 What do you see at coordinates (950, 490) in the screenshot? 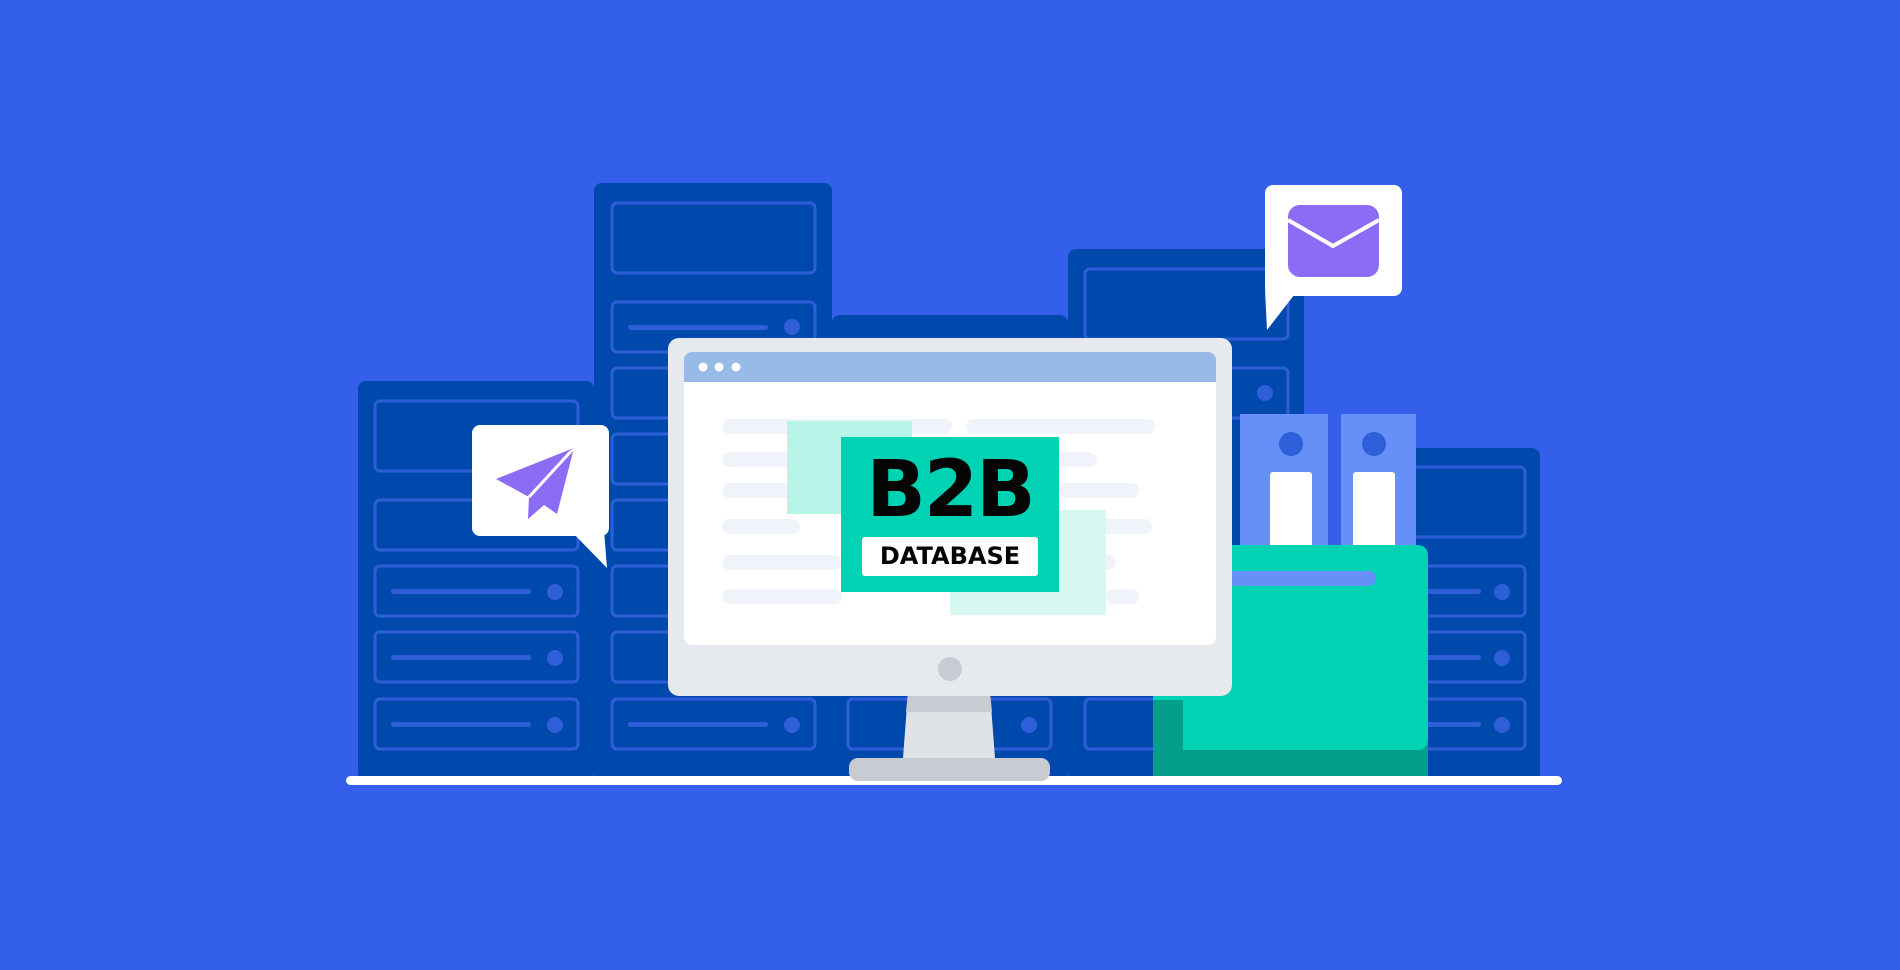
I see `label-title: B2B` at bounding box center [950, 490].